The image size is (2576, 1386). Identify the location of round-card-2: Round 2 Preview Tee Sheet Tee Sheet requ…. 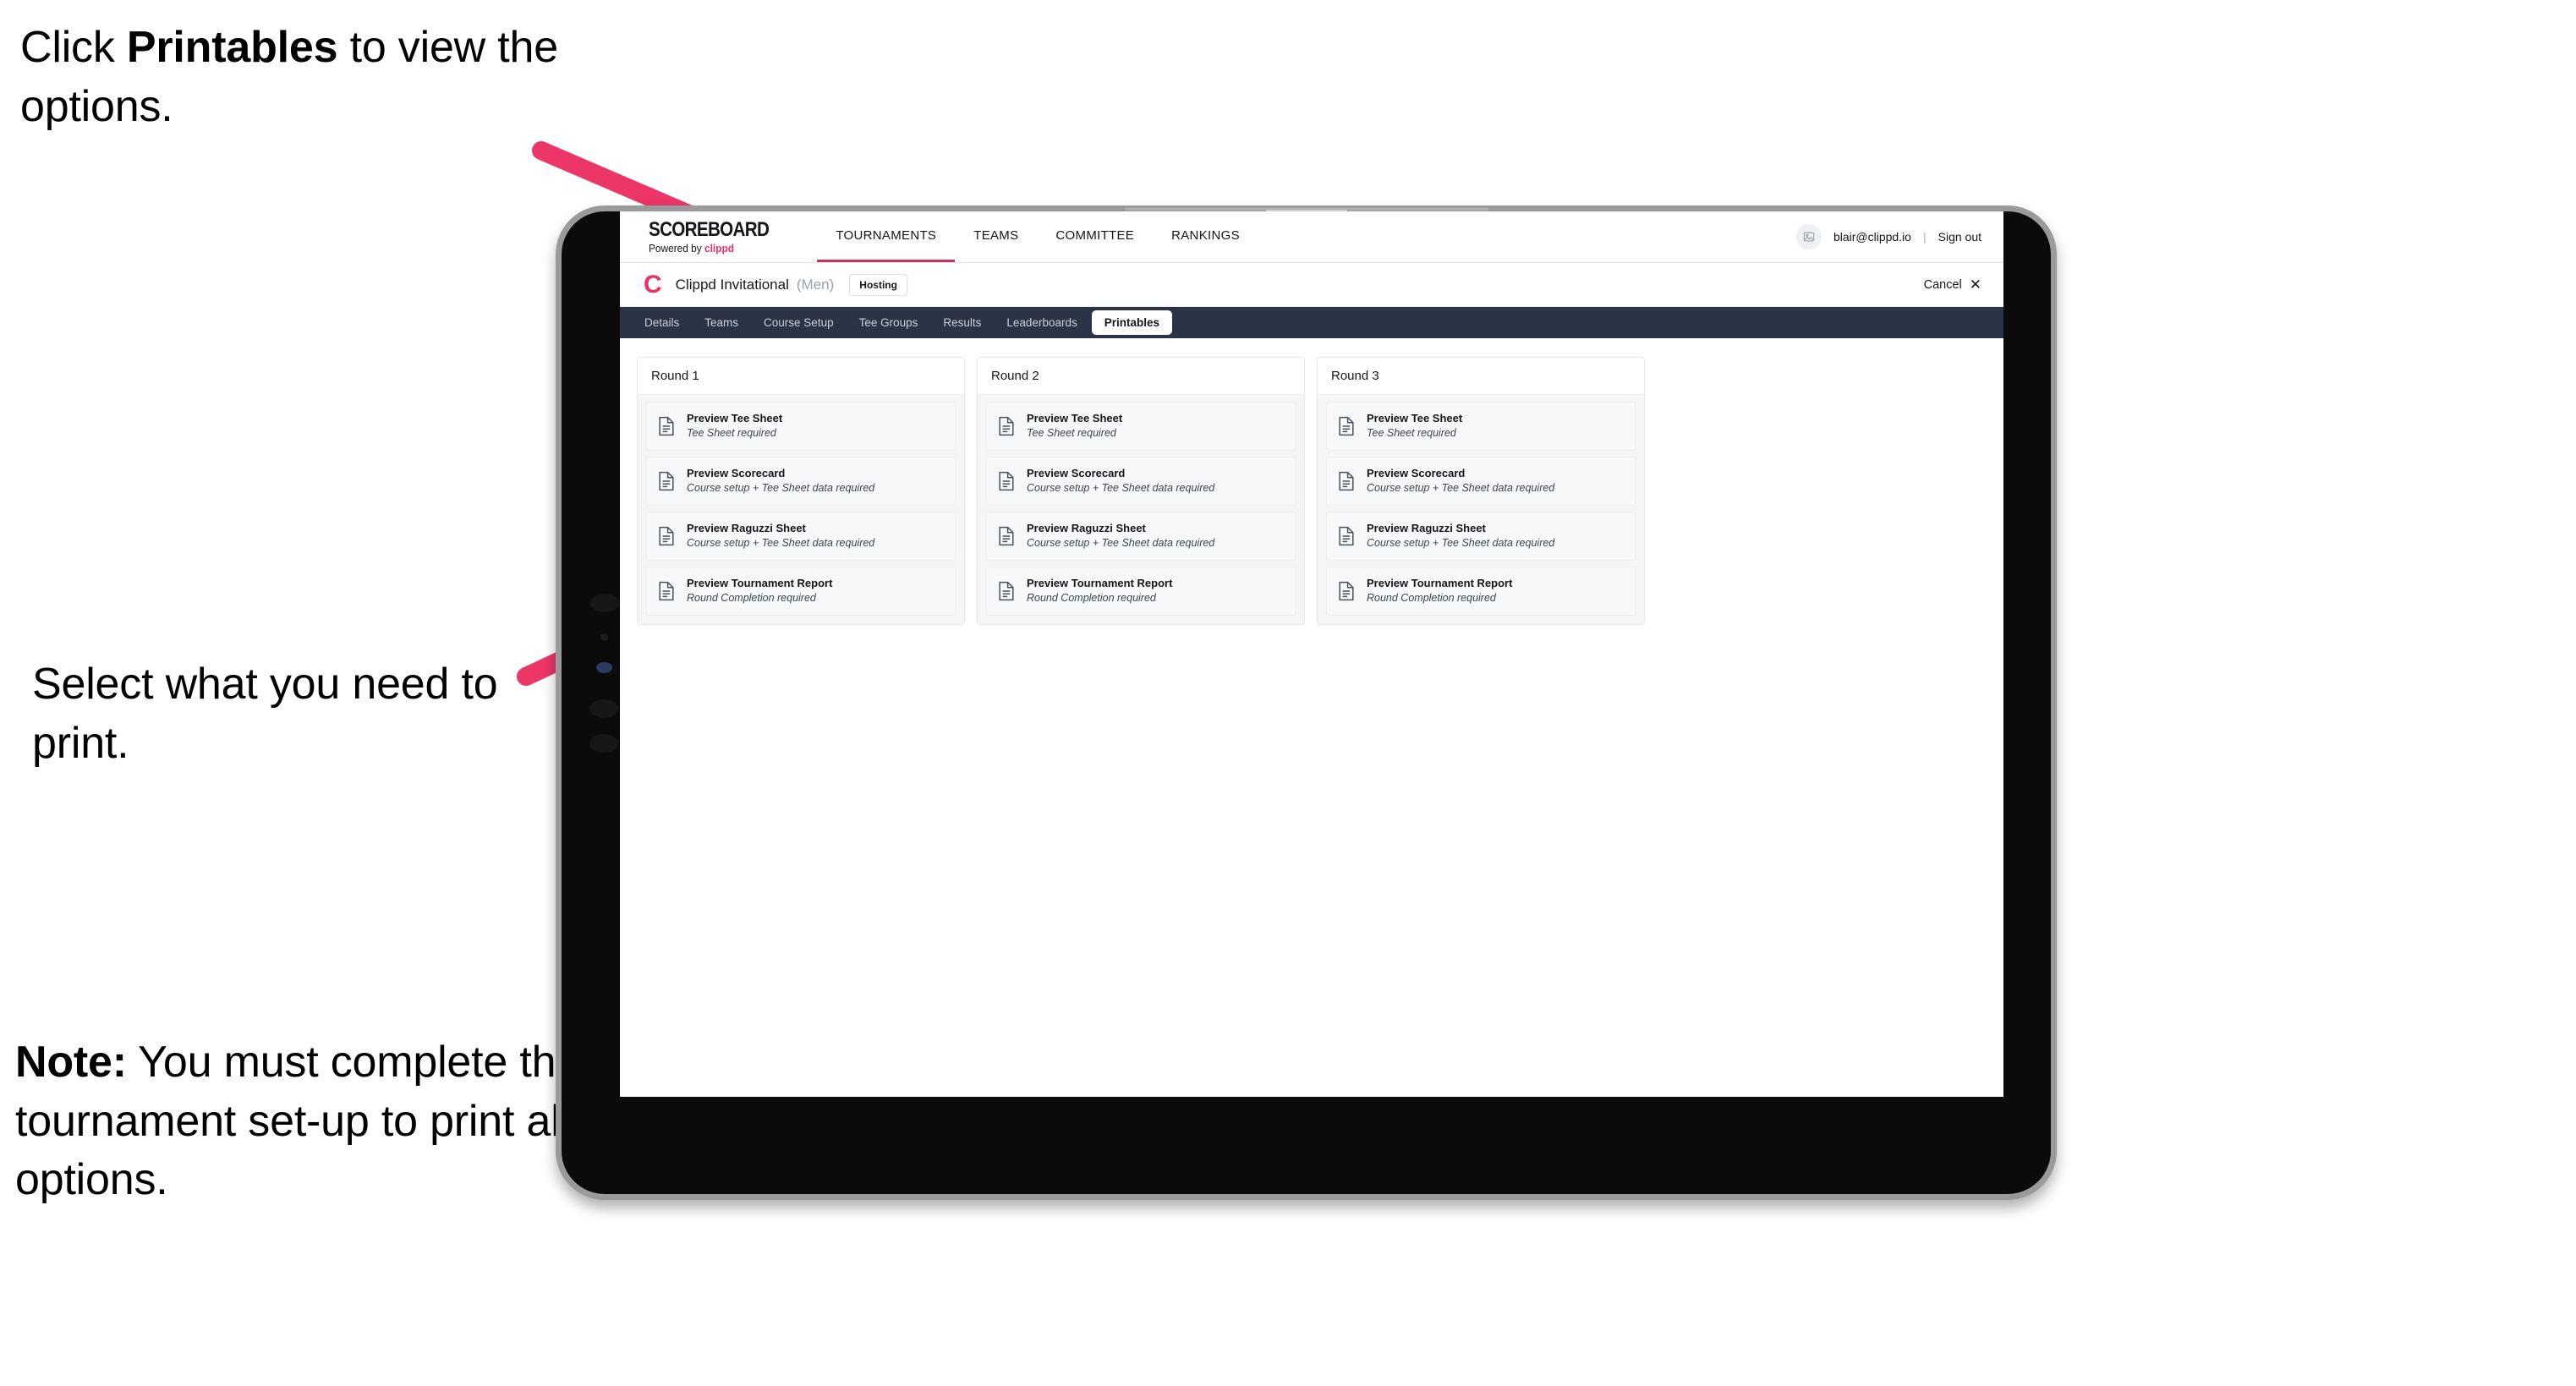
(1141, 491).